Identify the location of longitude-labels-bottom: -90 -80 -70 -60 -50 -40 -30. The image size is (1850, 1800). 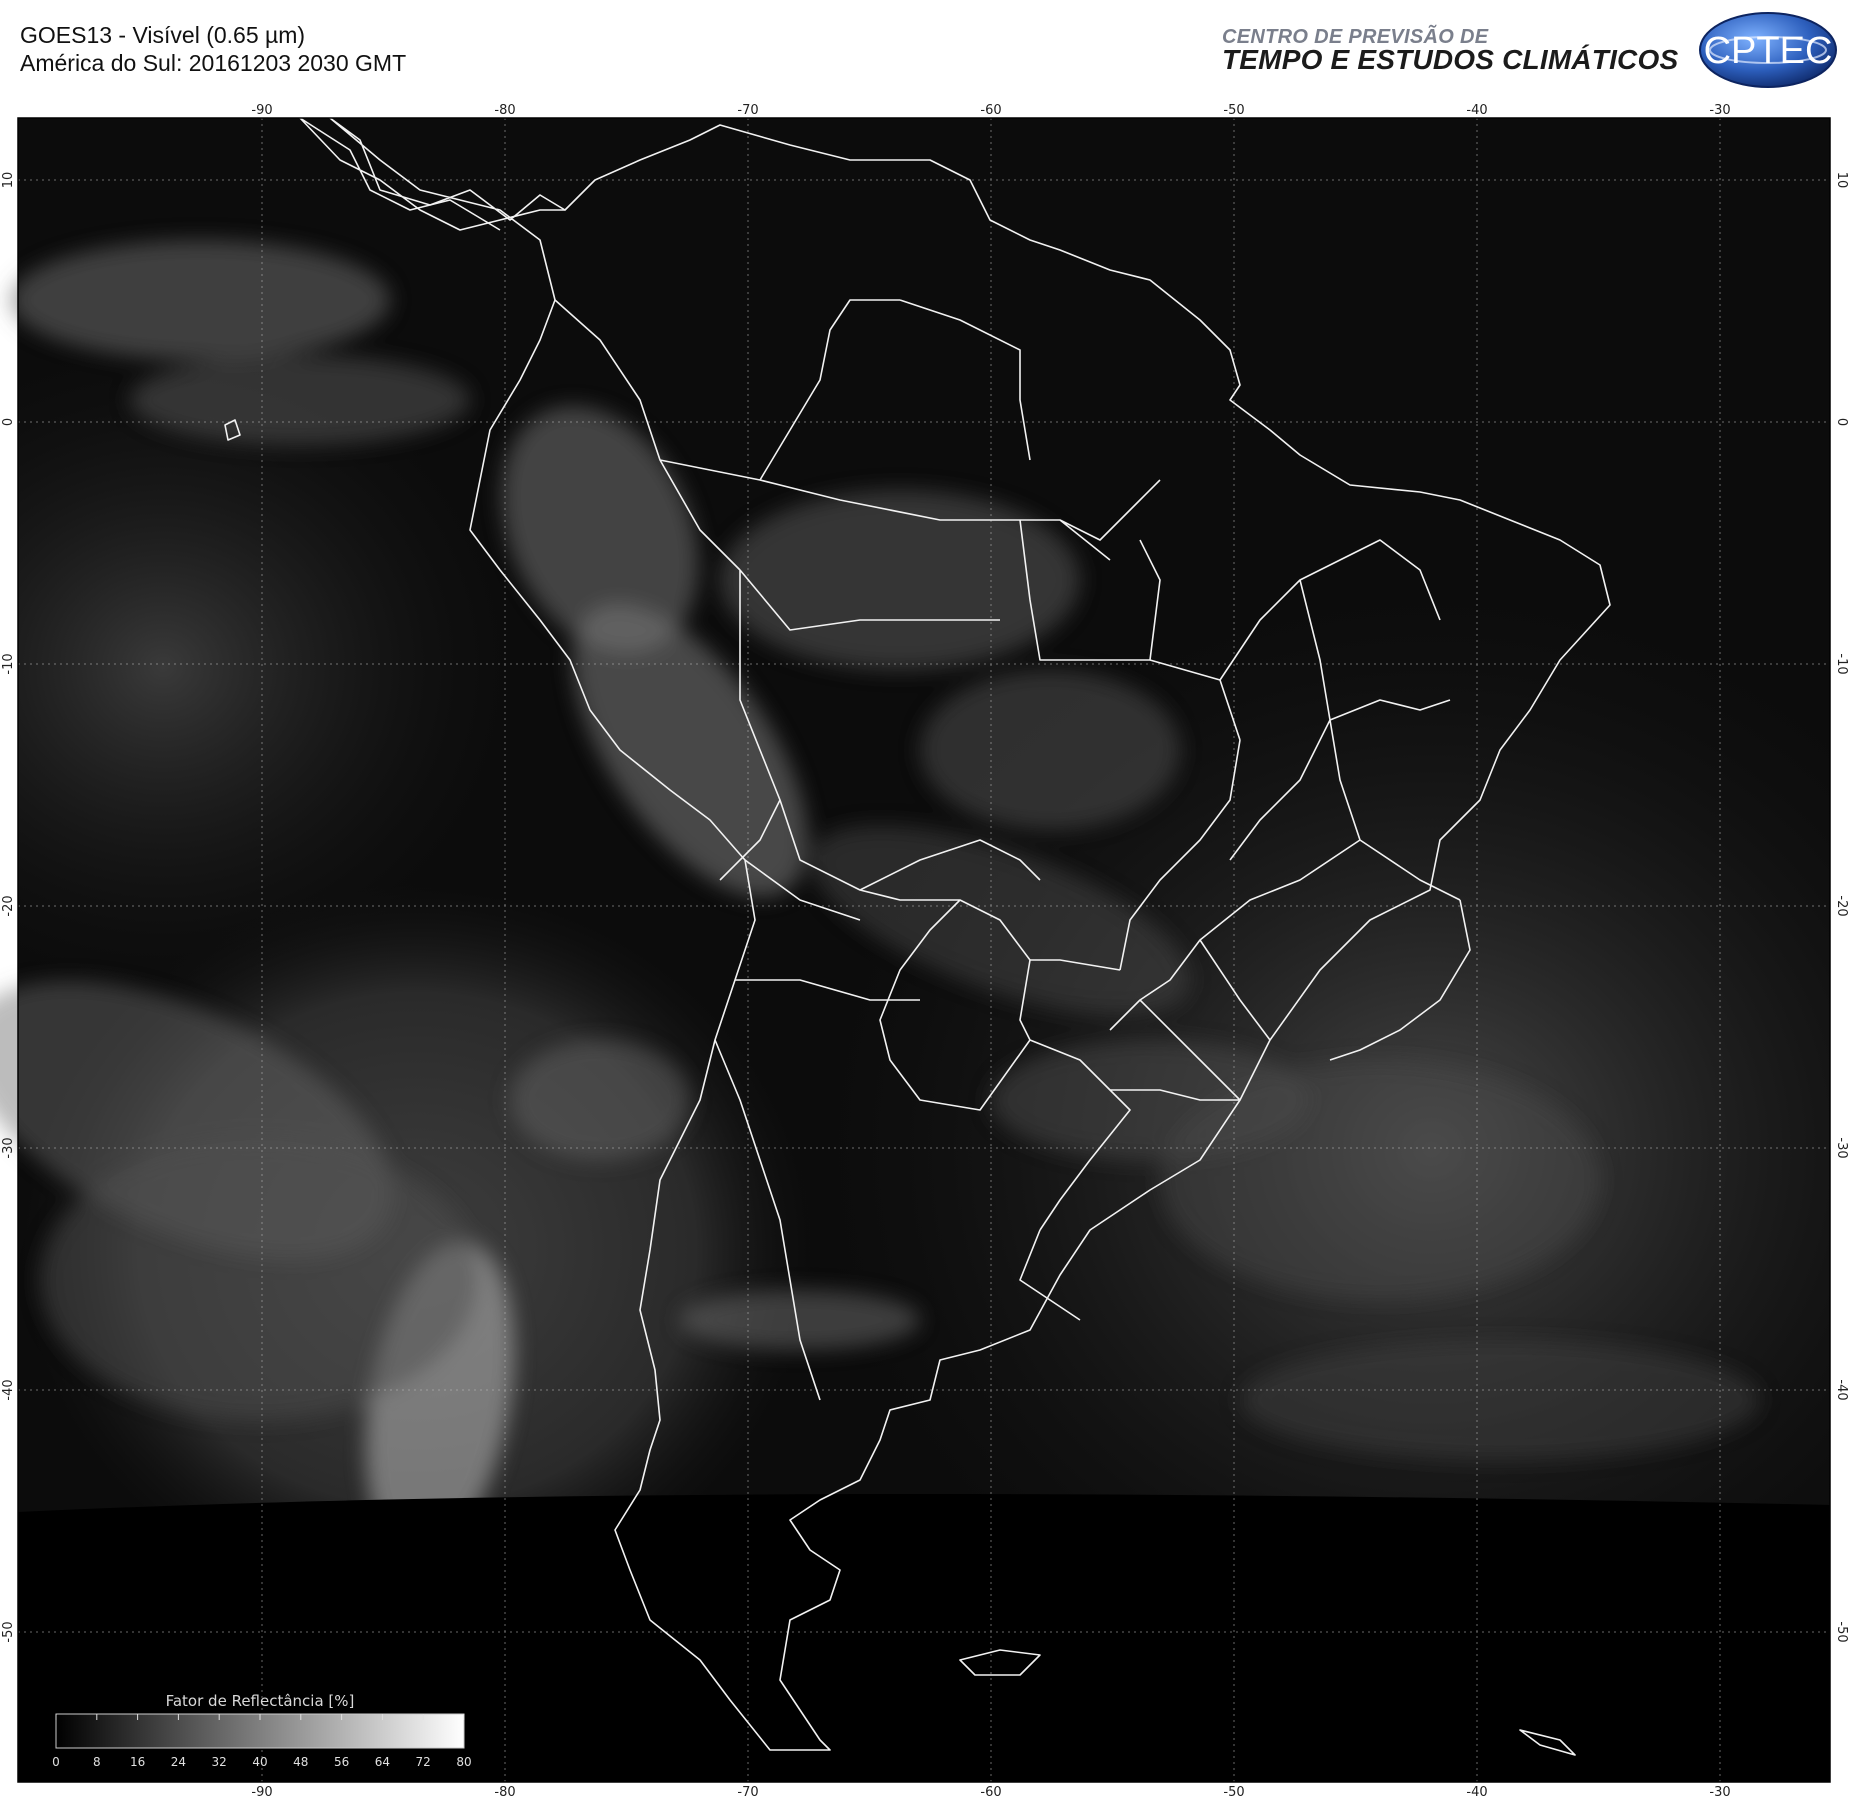
(990, 1792).